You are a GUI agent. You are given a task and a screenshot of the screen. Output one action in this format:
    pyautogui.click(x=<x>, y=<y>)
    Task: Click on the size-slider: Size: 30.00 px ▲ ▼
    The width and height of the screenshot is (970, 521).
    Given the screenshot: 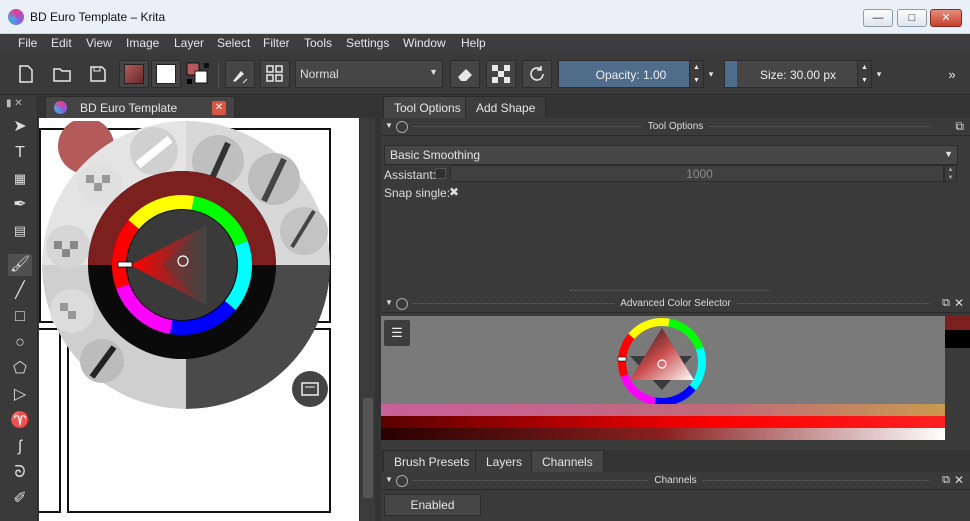 What is the action you would take?
    pyautogui.click(x=798, y=74)
    